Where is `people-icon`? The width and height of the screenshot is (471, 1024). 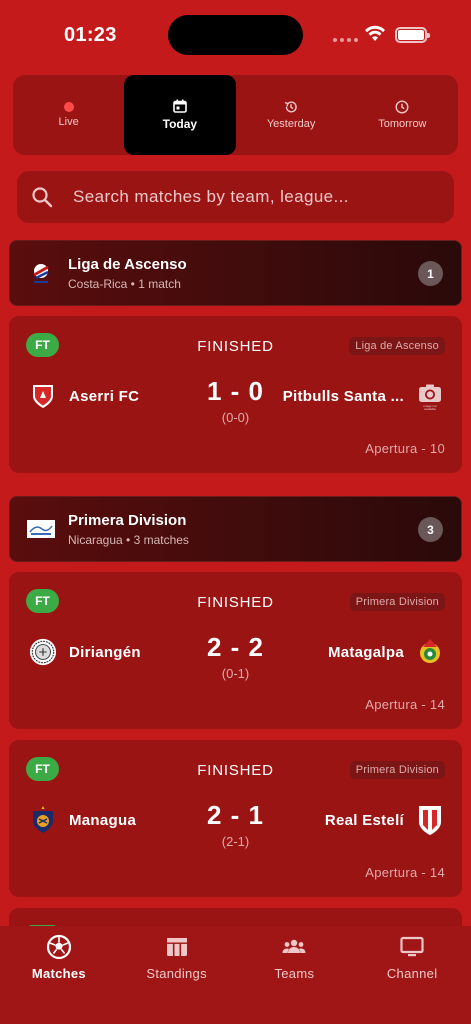 people-icon is located at coordinates (294, 946).